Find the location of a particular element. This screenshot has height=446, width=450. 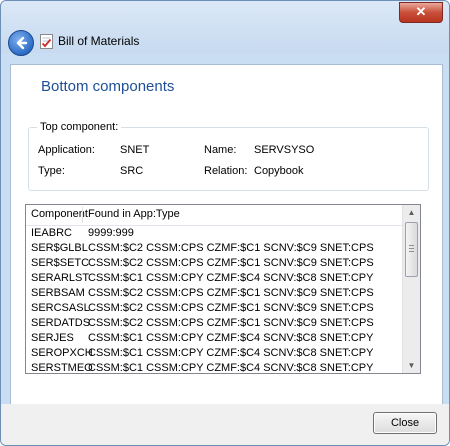

row-component: SERJES is located at coordinates (52, 338).